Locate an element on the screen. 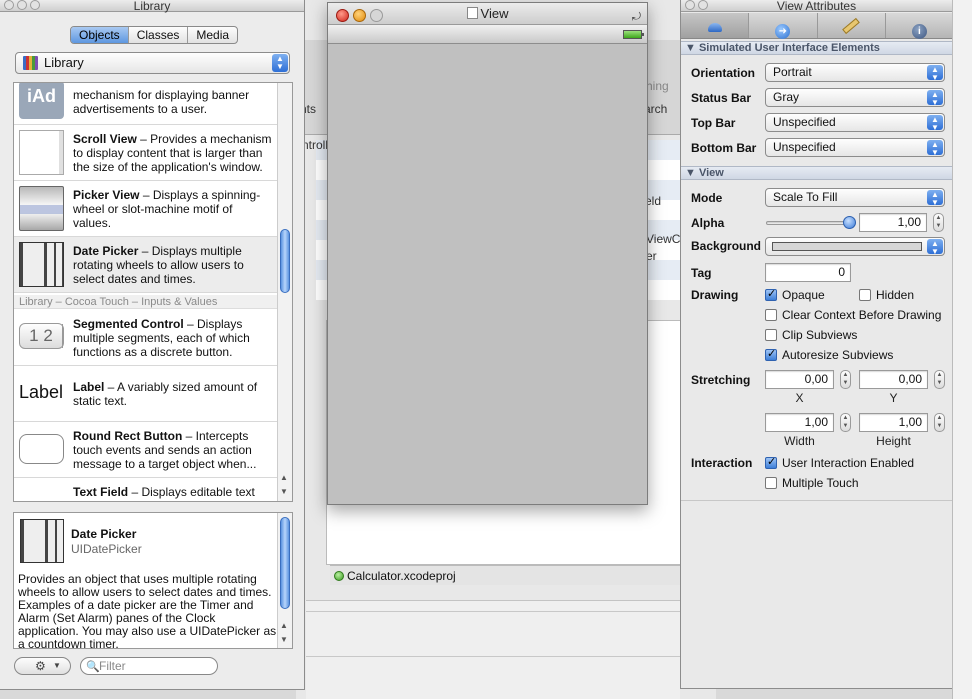 Image resolution: width=972 pixels, height=699 pixels. stretch-y-field: 0,00 is located at coordinates (893, 379).